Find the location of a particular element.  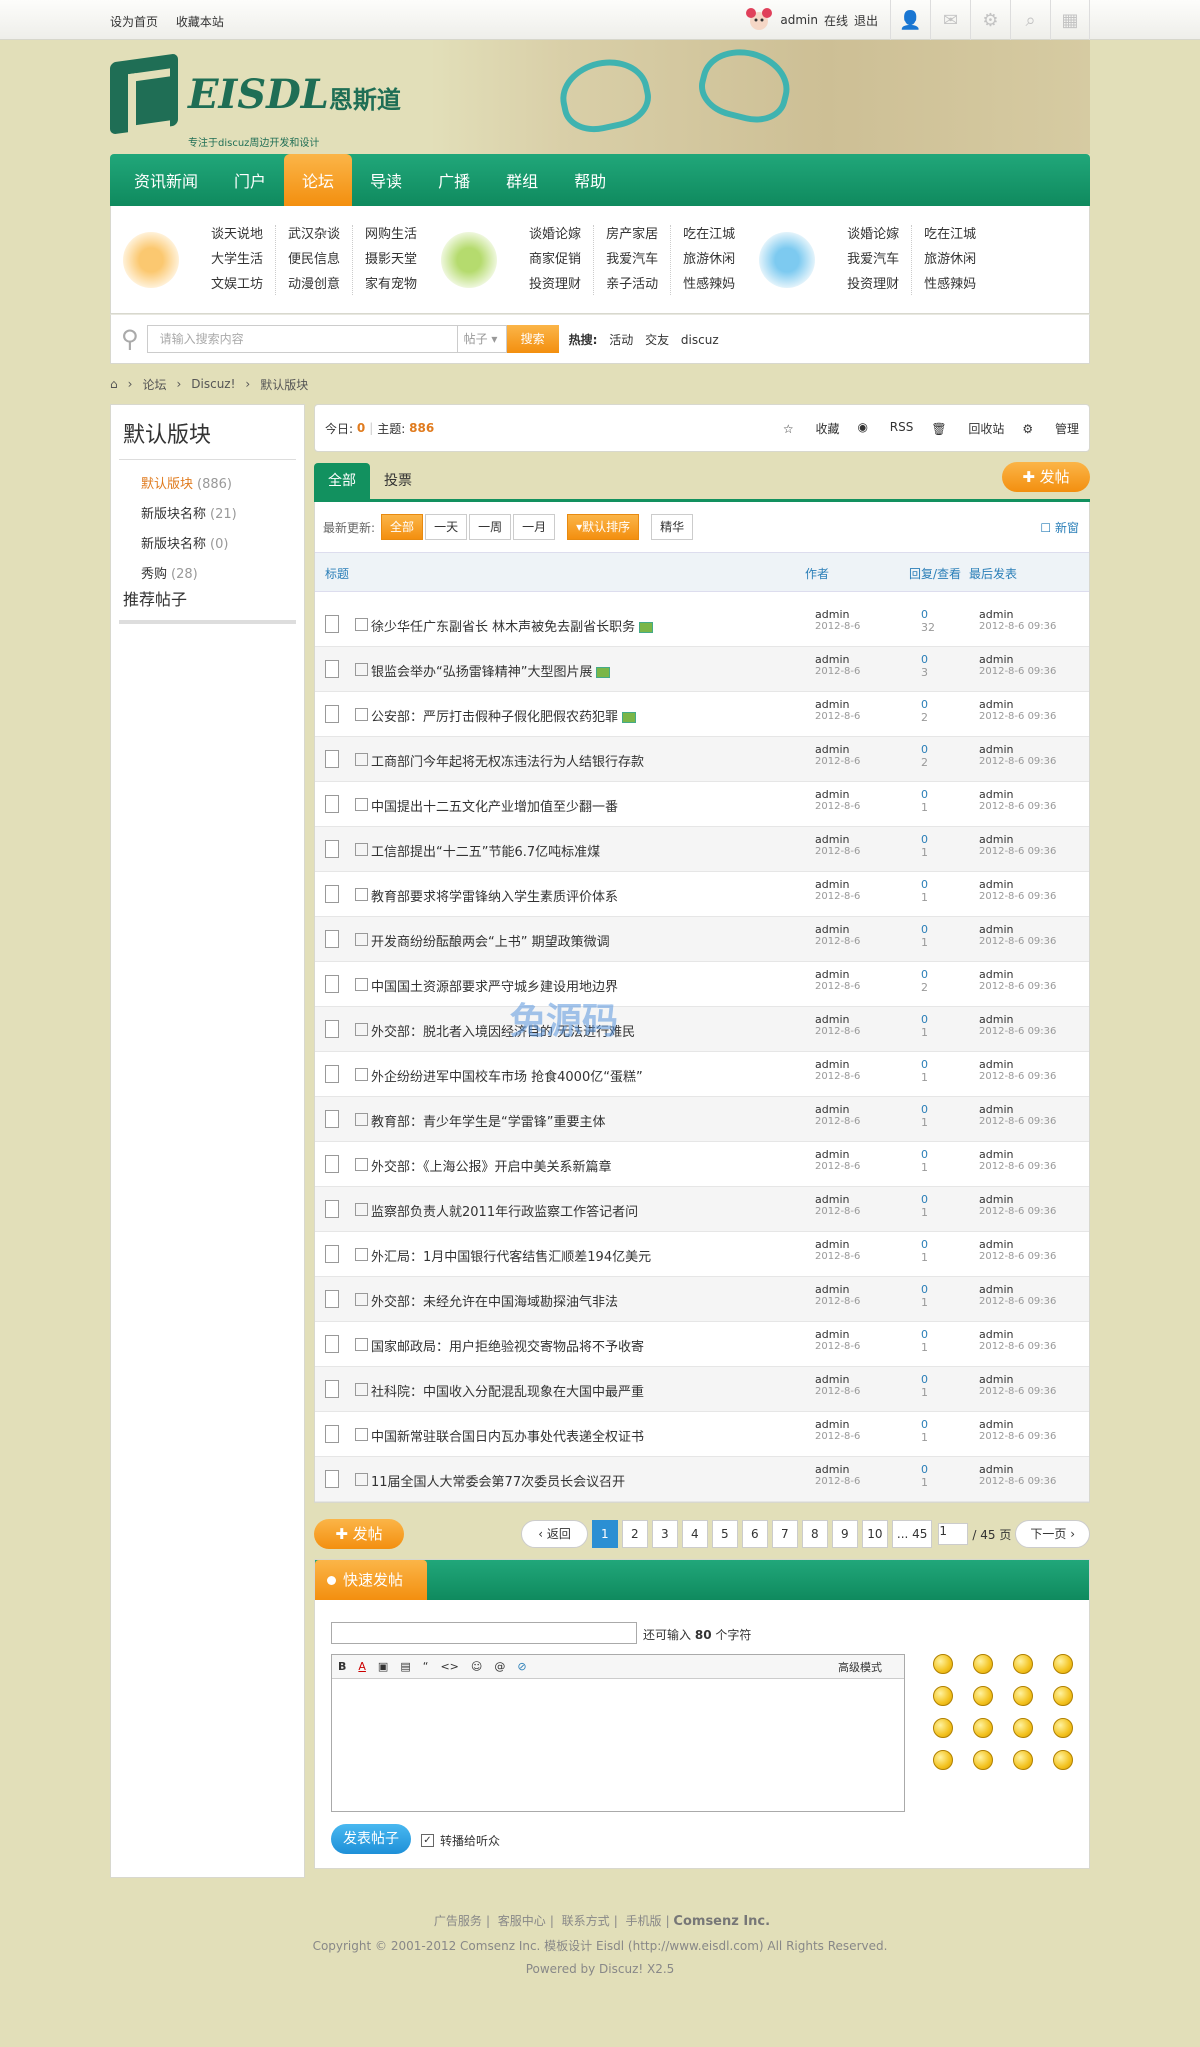

bold-icon: B is located at coordinates (342, 1666).